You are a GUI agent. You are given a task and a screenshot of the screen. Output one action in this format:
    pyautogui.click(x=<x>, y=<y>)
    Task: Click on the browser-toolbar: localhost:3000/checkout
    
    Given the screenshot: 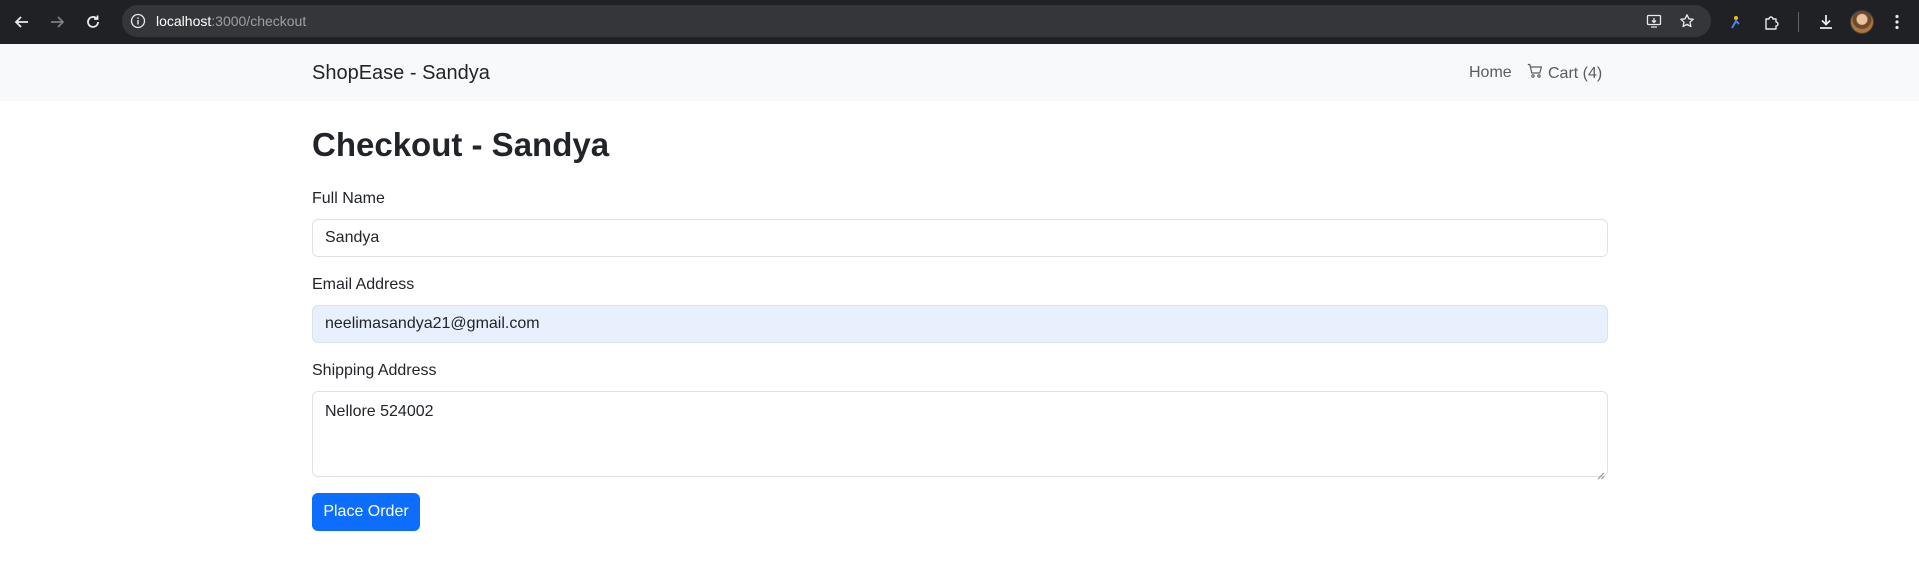 What is the action you would take?
    pyautogui.click(x=959, y=22)
    